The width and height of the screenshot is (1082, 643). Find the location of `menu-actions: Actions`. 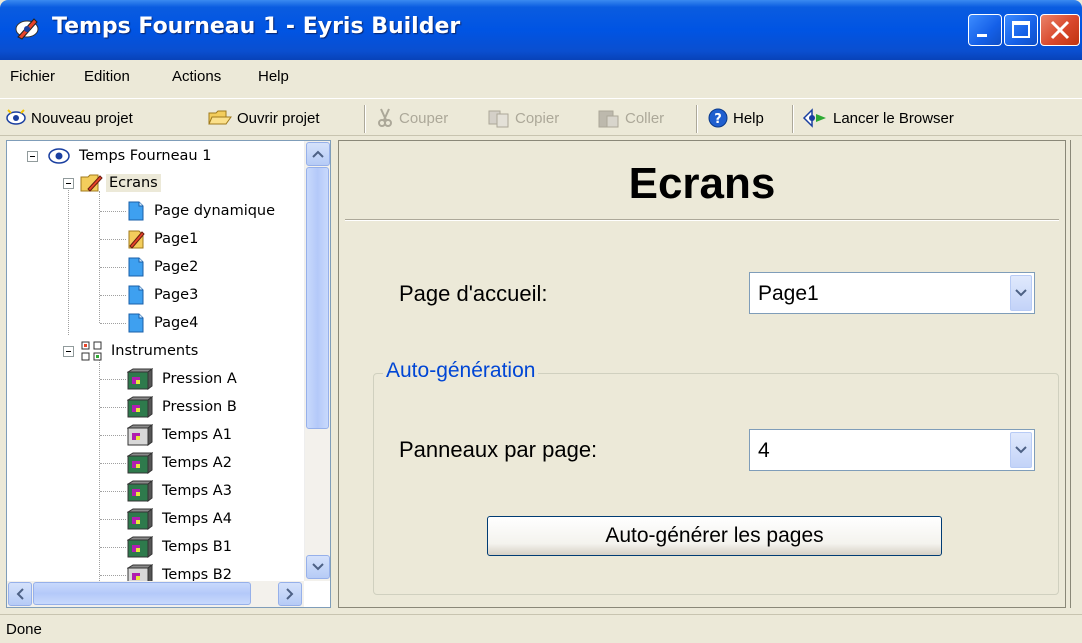

menu-actions: Actions is located at coordinates (196, 76).